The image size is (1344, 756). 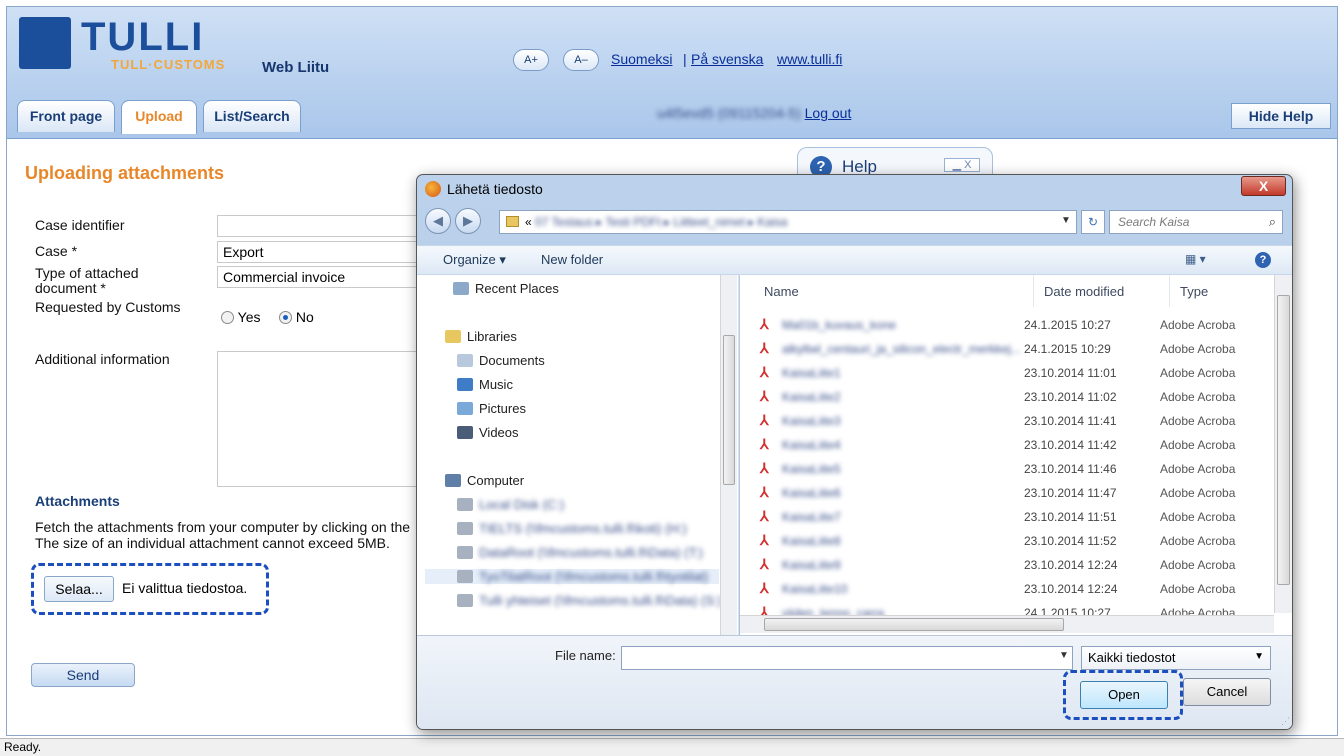 What do you see at coordinates (809, 59) in the screenshot?
I see `tulli-site-link: www.tulli.fi` at bounding box center [809, 59].